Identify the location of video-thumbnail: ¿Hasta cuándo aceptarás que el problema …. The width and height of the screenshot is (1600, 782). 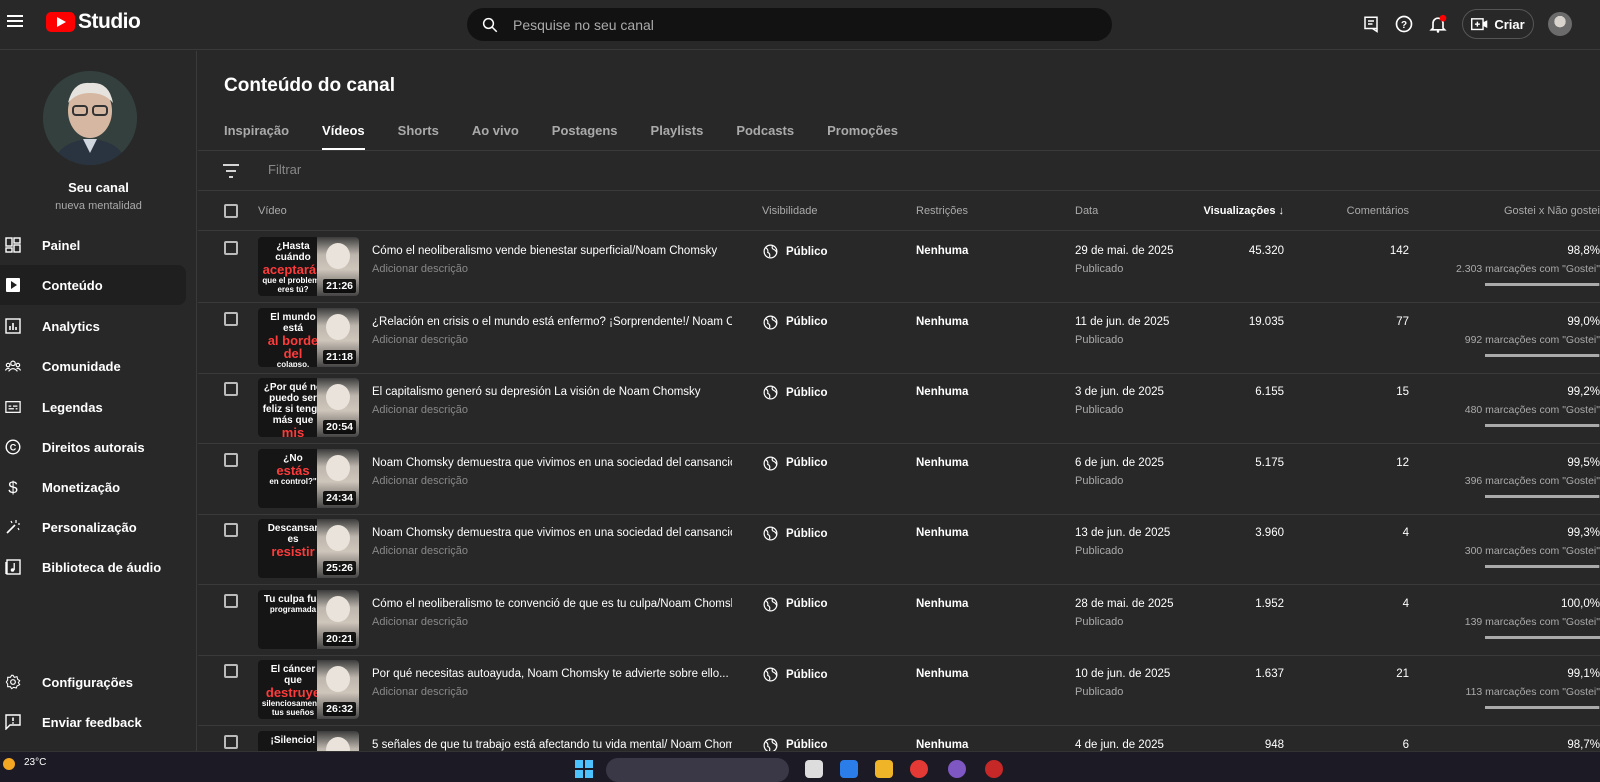
(308, 266).